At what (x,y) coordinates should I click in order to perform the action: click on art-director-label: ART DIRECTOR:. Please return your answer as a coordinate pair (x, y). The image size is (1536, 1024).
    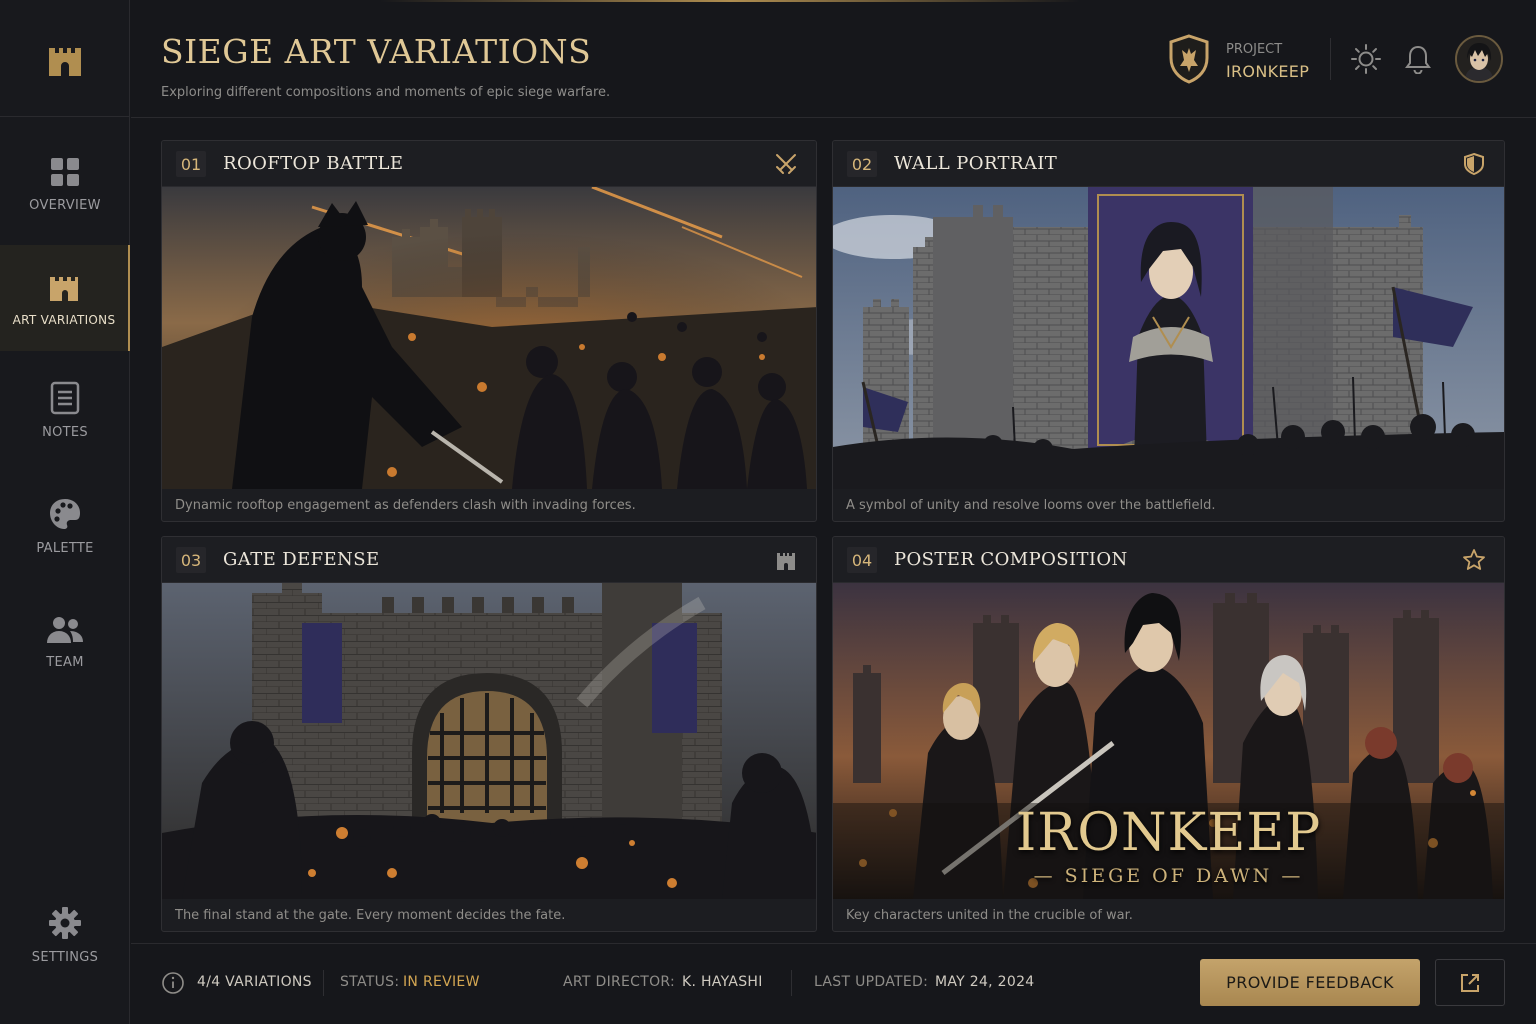
    Looking at the image, I should click on (619, 982).